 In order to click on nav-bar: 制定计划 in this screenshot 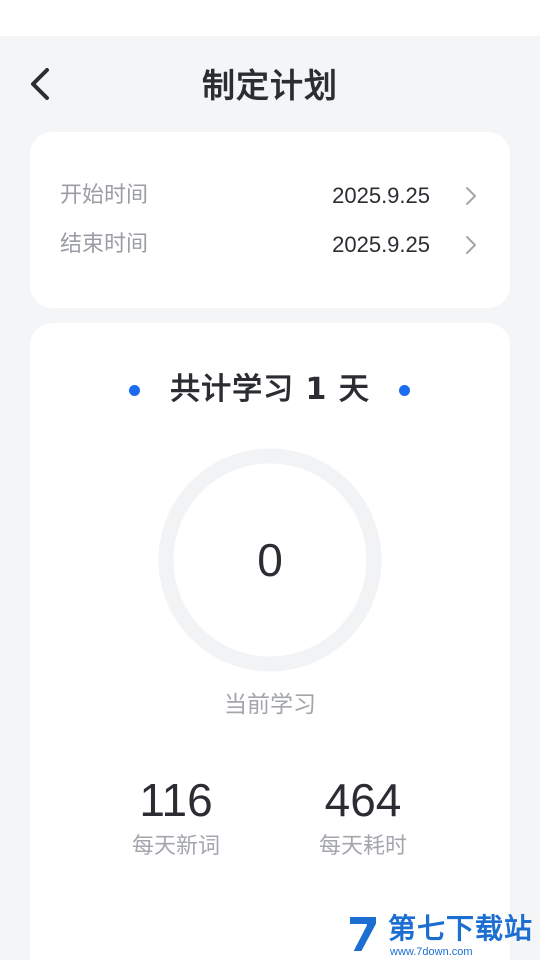, I will do `click(270, 84)`.